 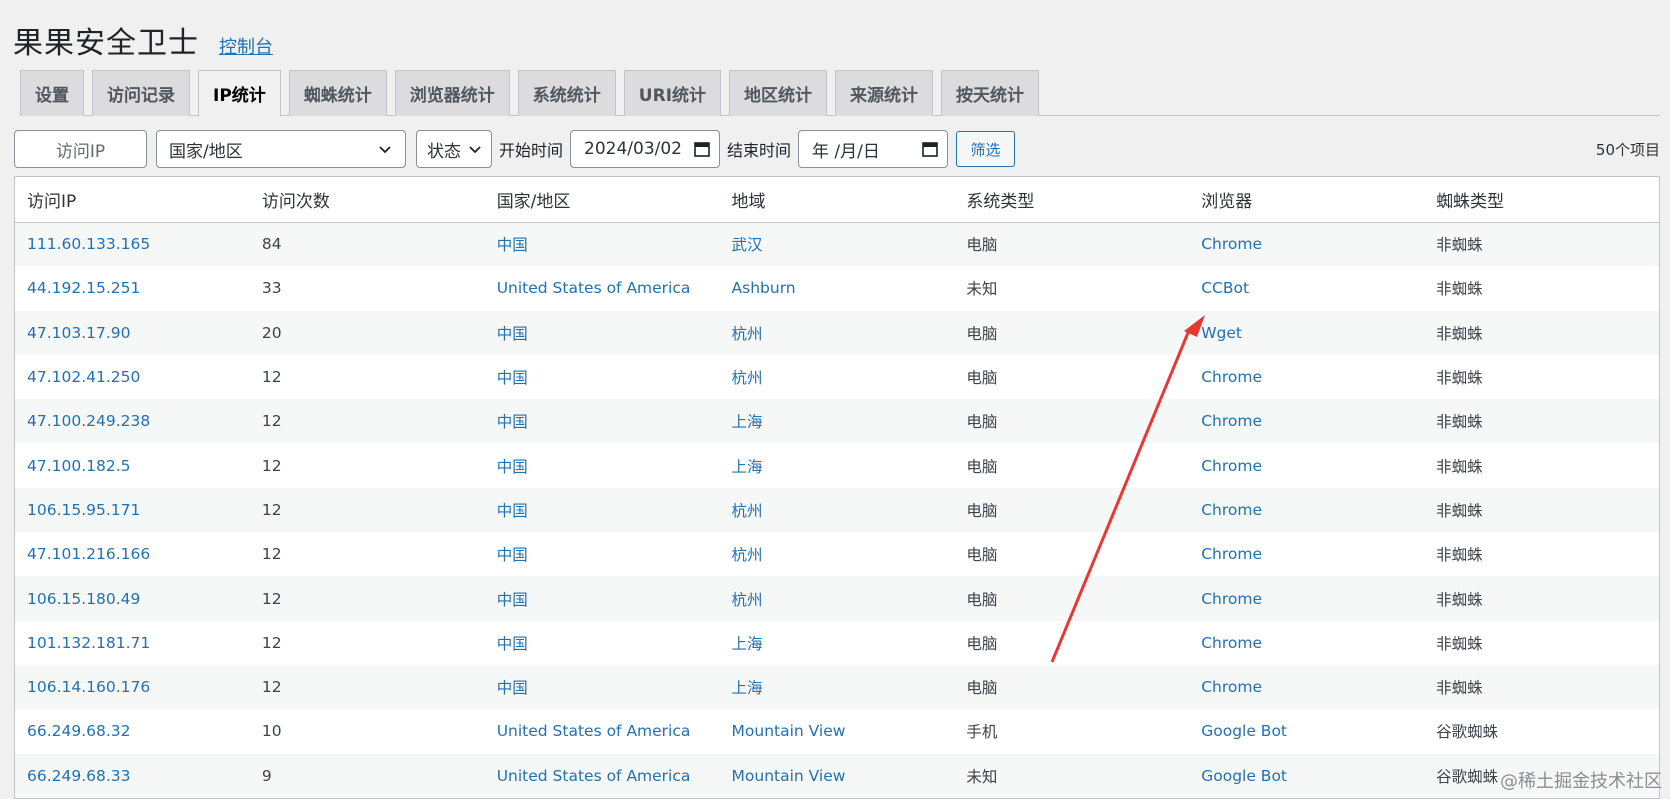 I want to click on cell-ip: 44.192.15.251, so click(x=132, y=288).